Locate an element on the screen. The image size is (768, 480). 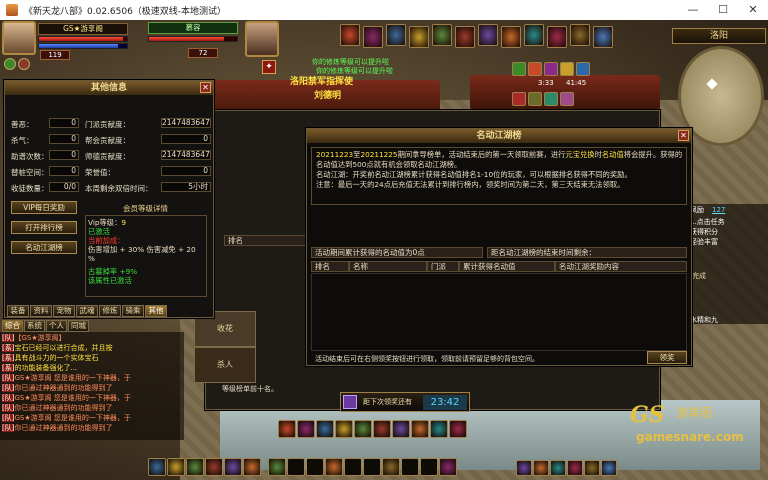
gift-icon is located at coordinates (350, 402).